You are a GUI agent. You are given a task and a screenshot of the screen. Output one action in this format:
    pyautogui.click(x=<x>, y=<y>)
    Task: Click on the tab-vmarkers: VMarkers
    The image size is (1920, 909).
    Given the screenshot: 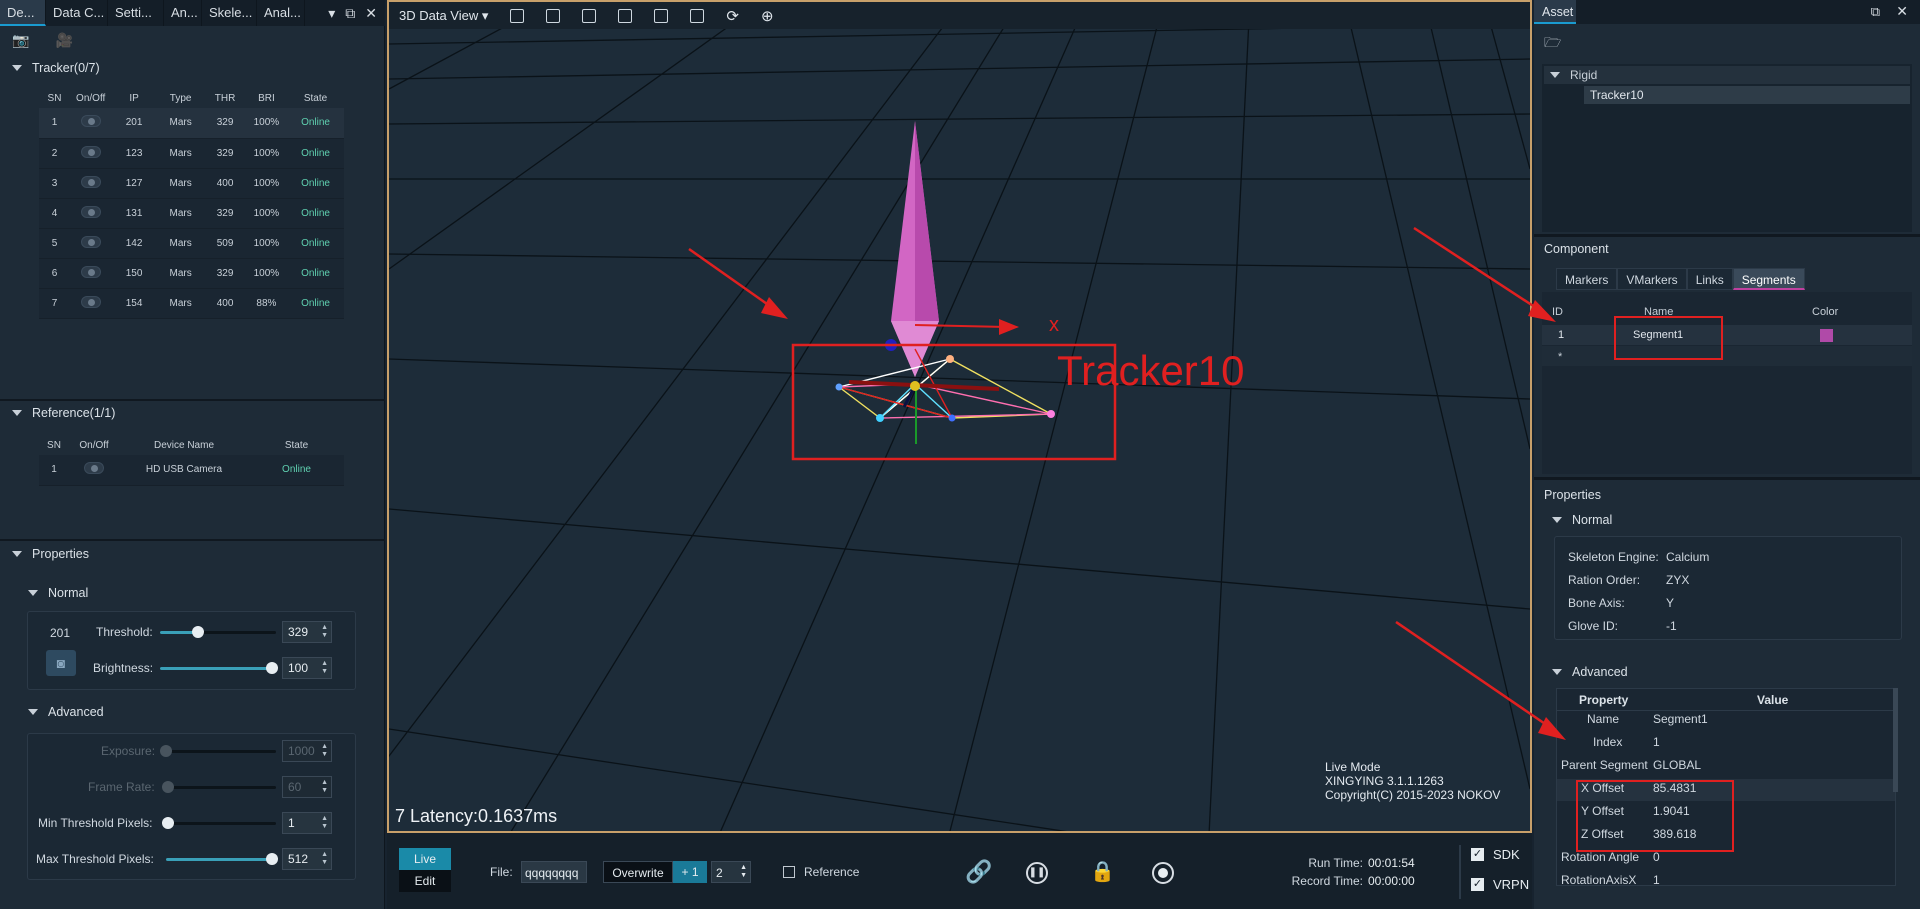 What is the action you would take?
    pyautogui.click(x=1652, y=279)
    